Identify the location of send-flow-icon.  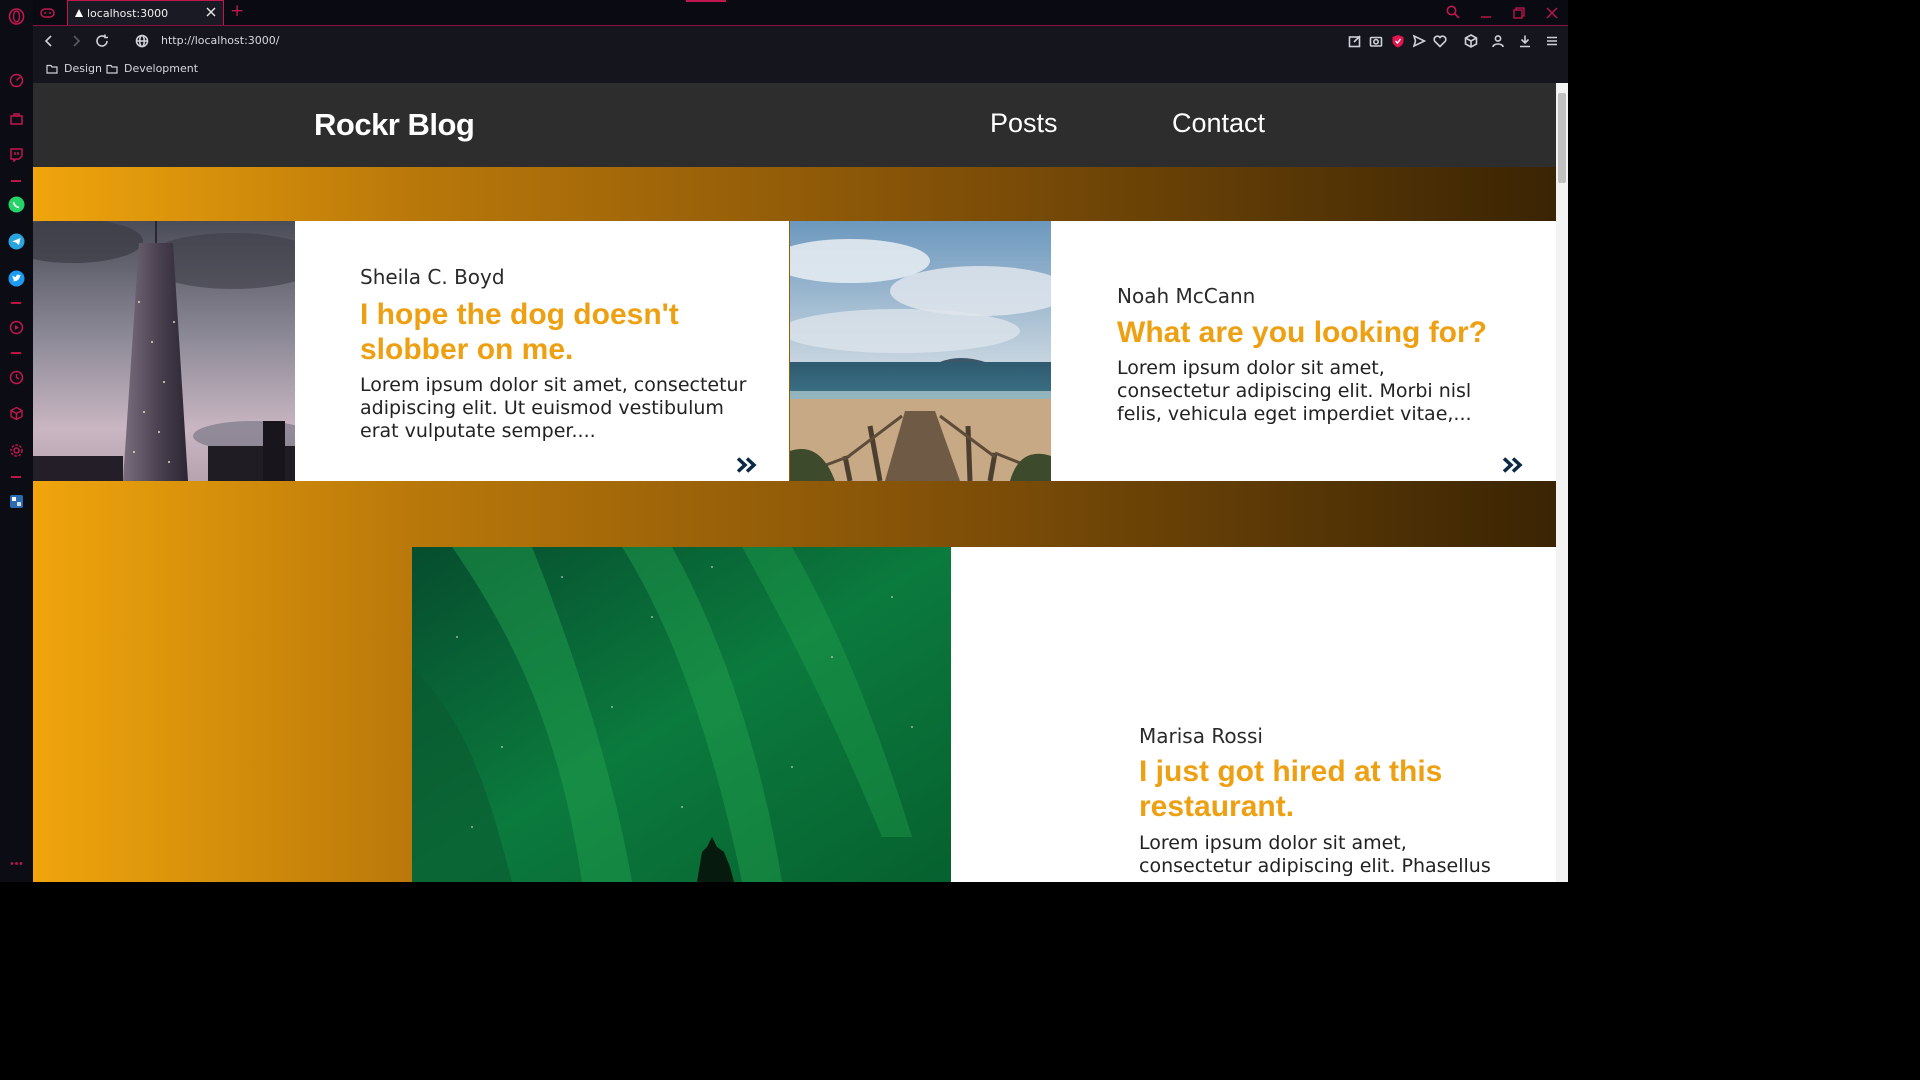
(1419, 43).